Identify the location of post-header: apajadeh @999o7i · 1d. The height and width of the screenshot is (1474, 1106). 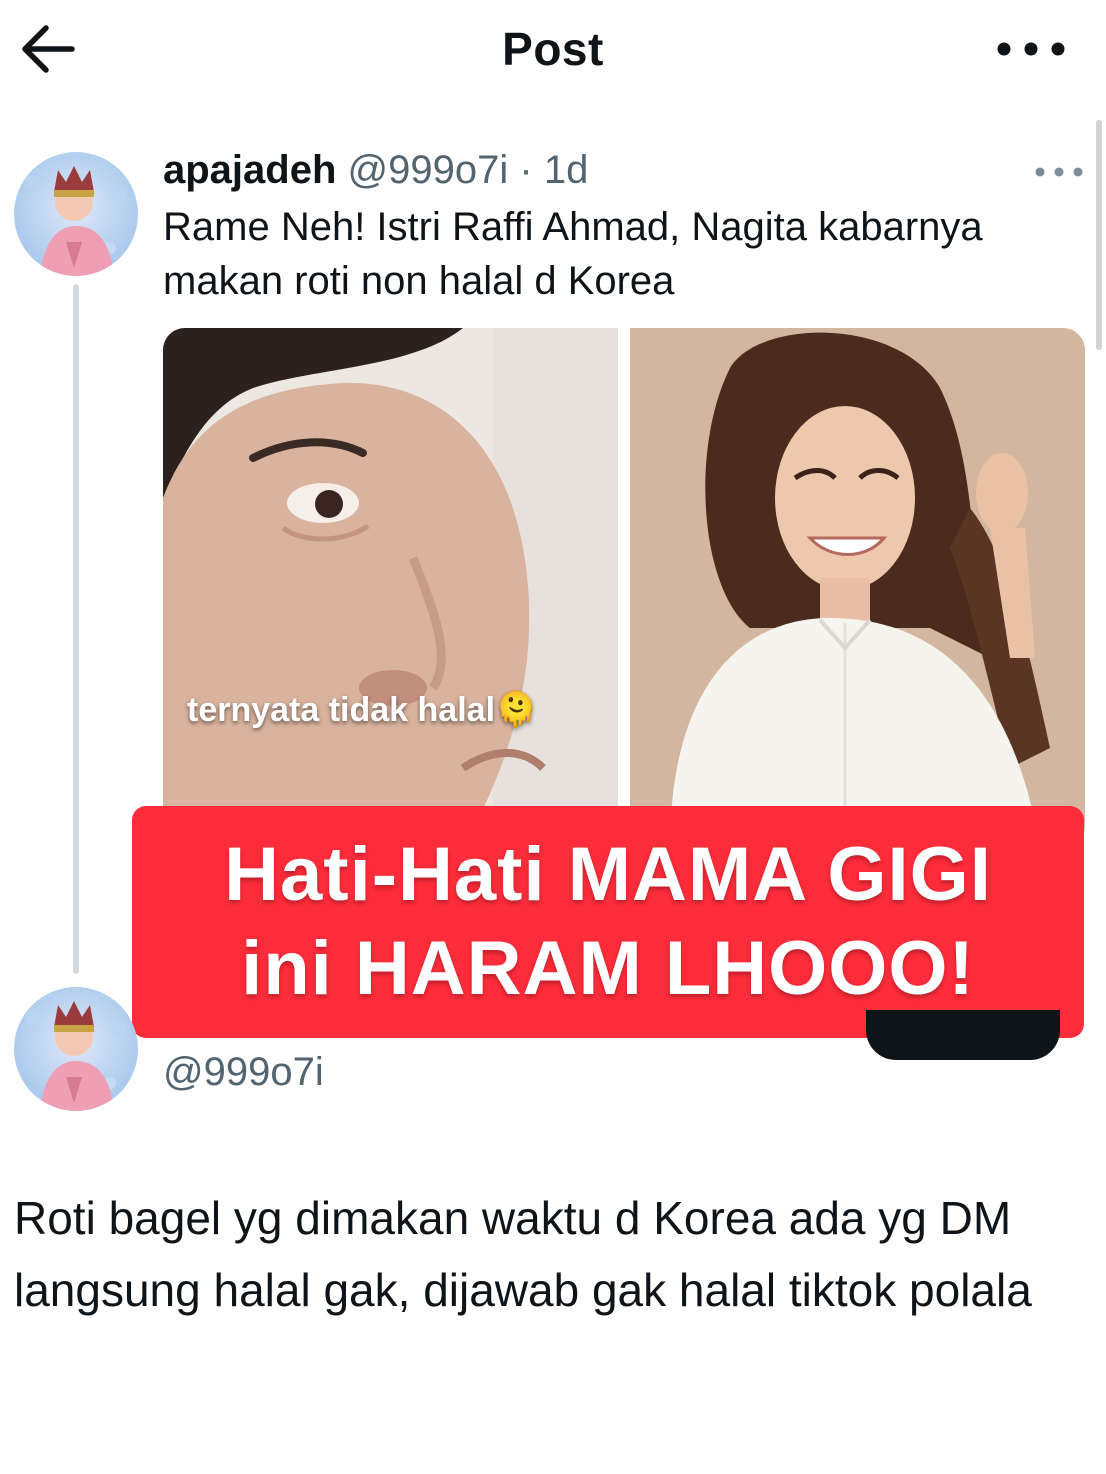
(375, 170).